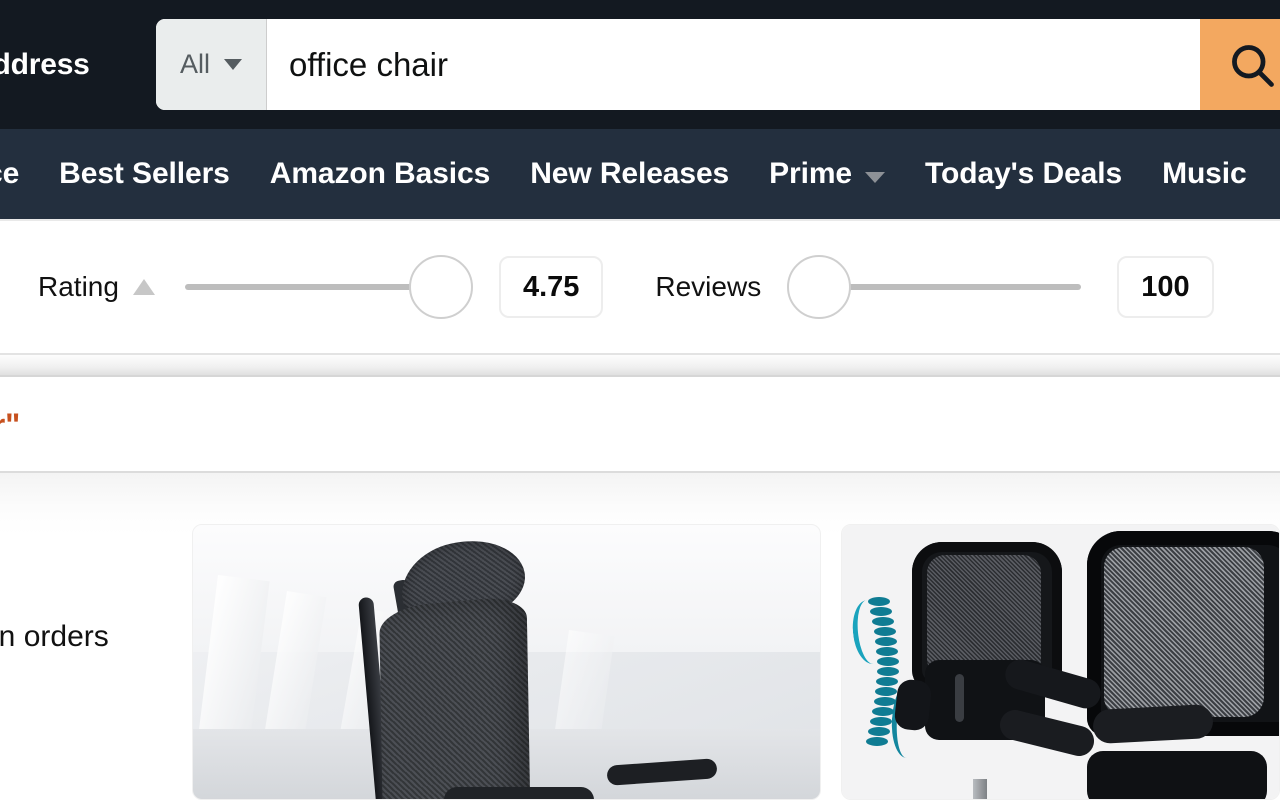  Describe the element at coordinates (950, 287) in the screenshot. I see `reviews-slider-track` at that location.